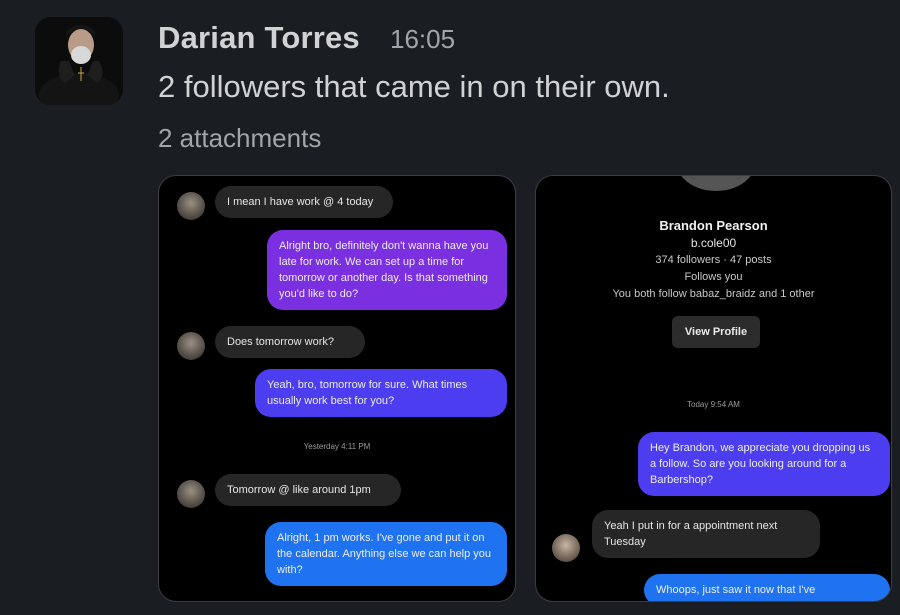 This screenshot has width=900, height=615. What do you see at coordinates (414, 86) in the screenshot?
I see `message-text: 2 followers that came in on their own.` at bounding box center [414, 86].